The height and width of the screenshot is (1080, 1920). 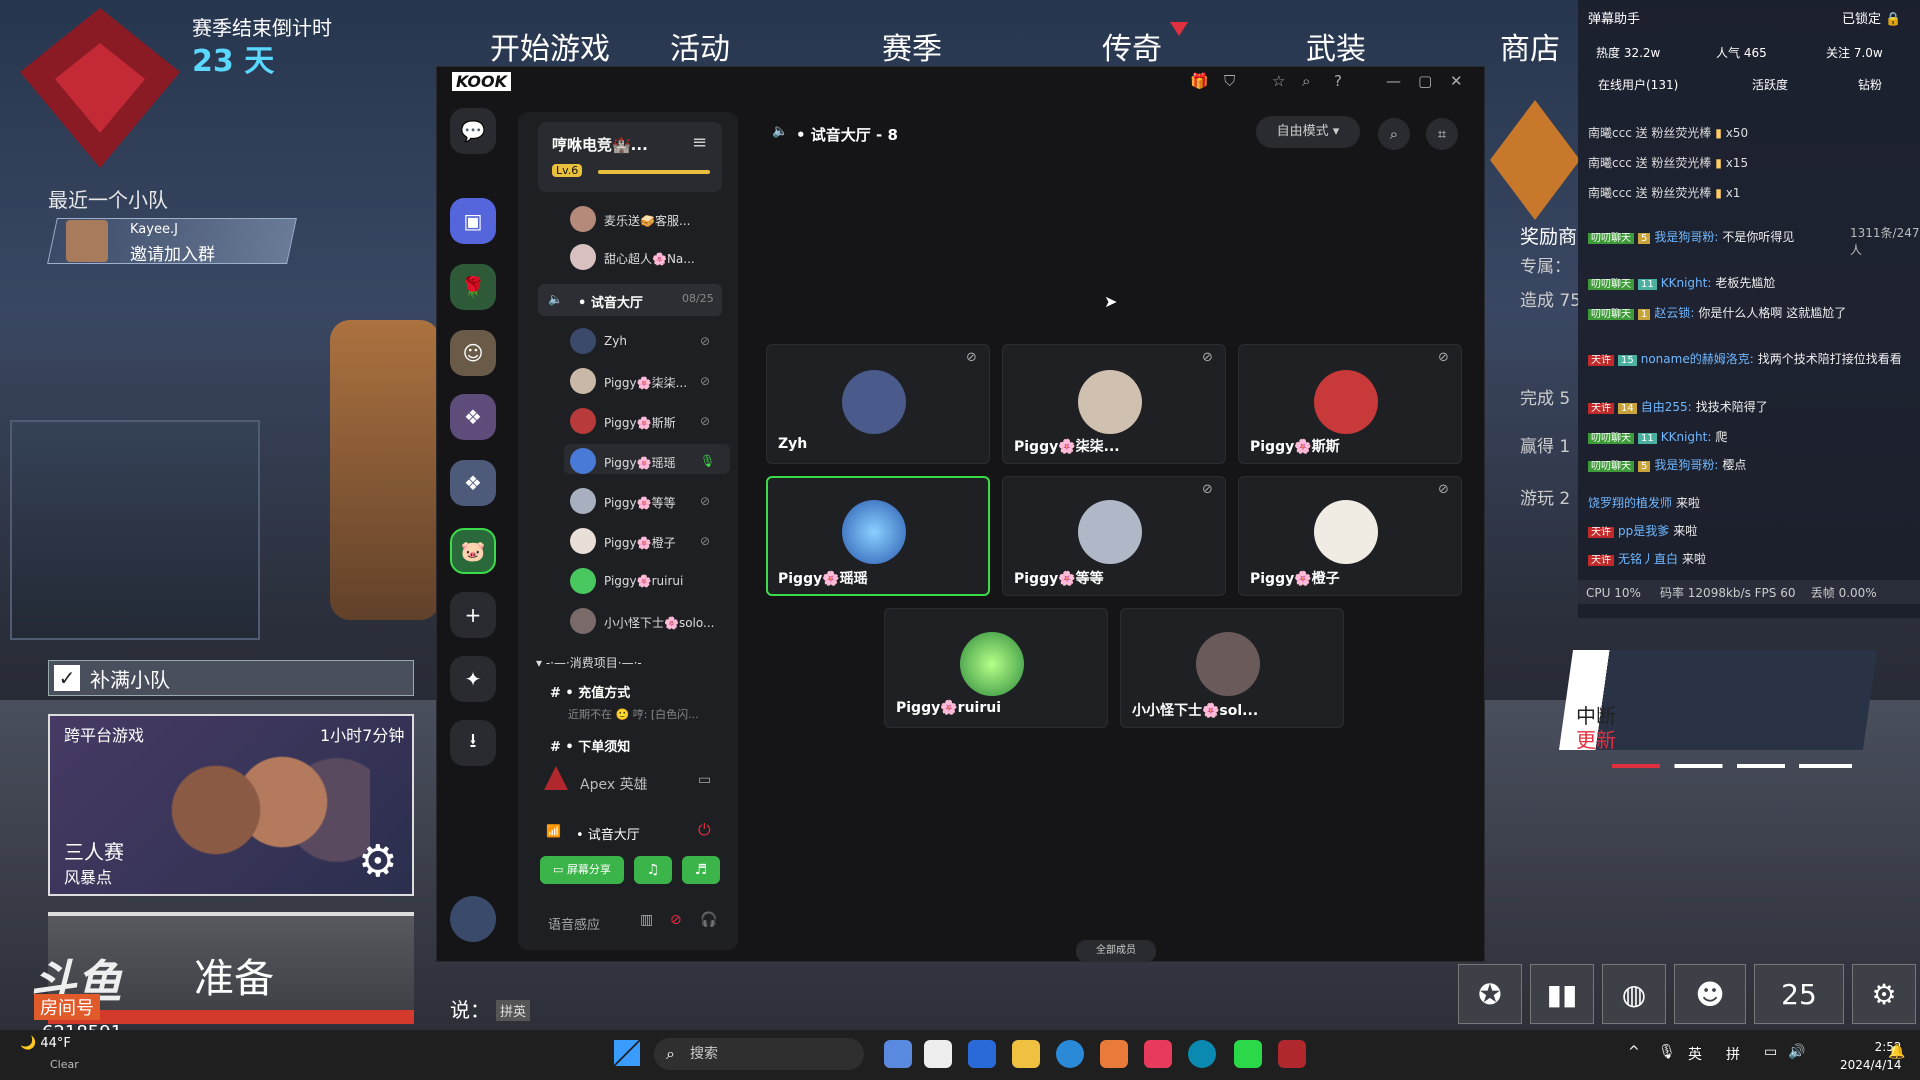 I want to click on music-icon: ♬, so click(x=701, y=870).